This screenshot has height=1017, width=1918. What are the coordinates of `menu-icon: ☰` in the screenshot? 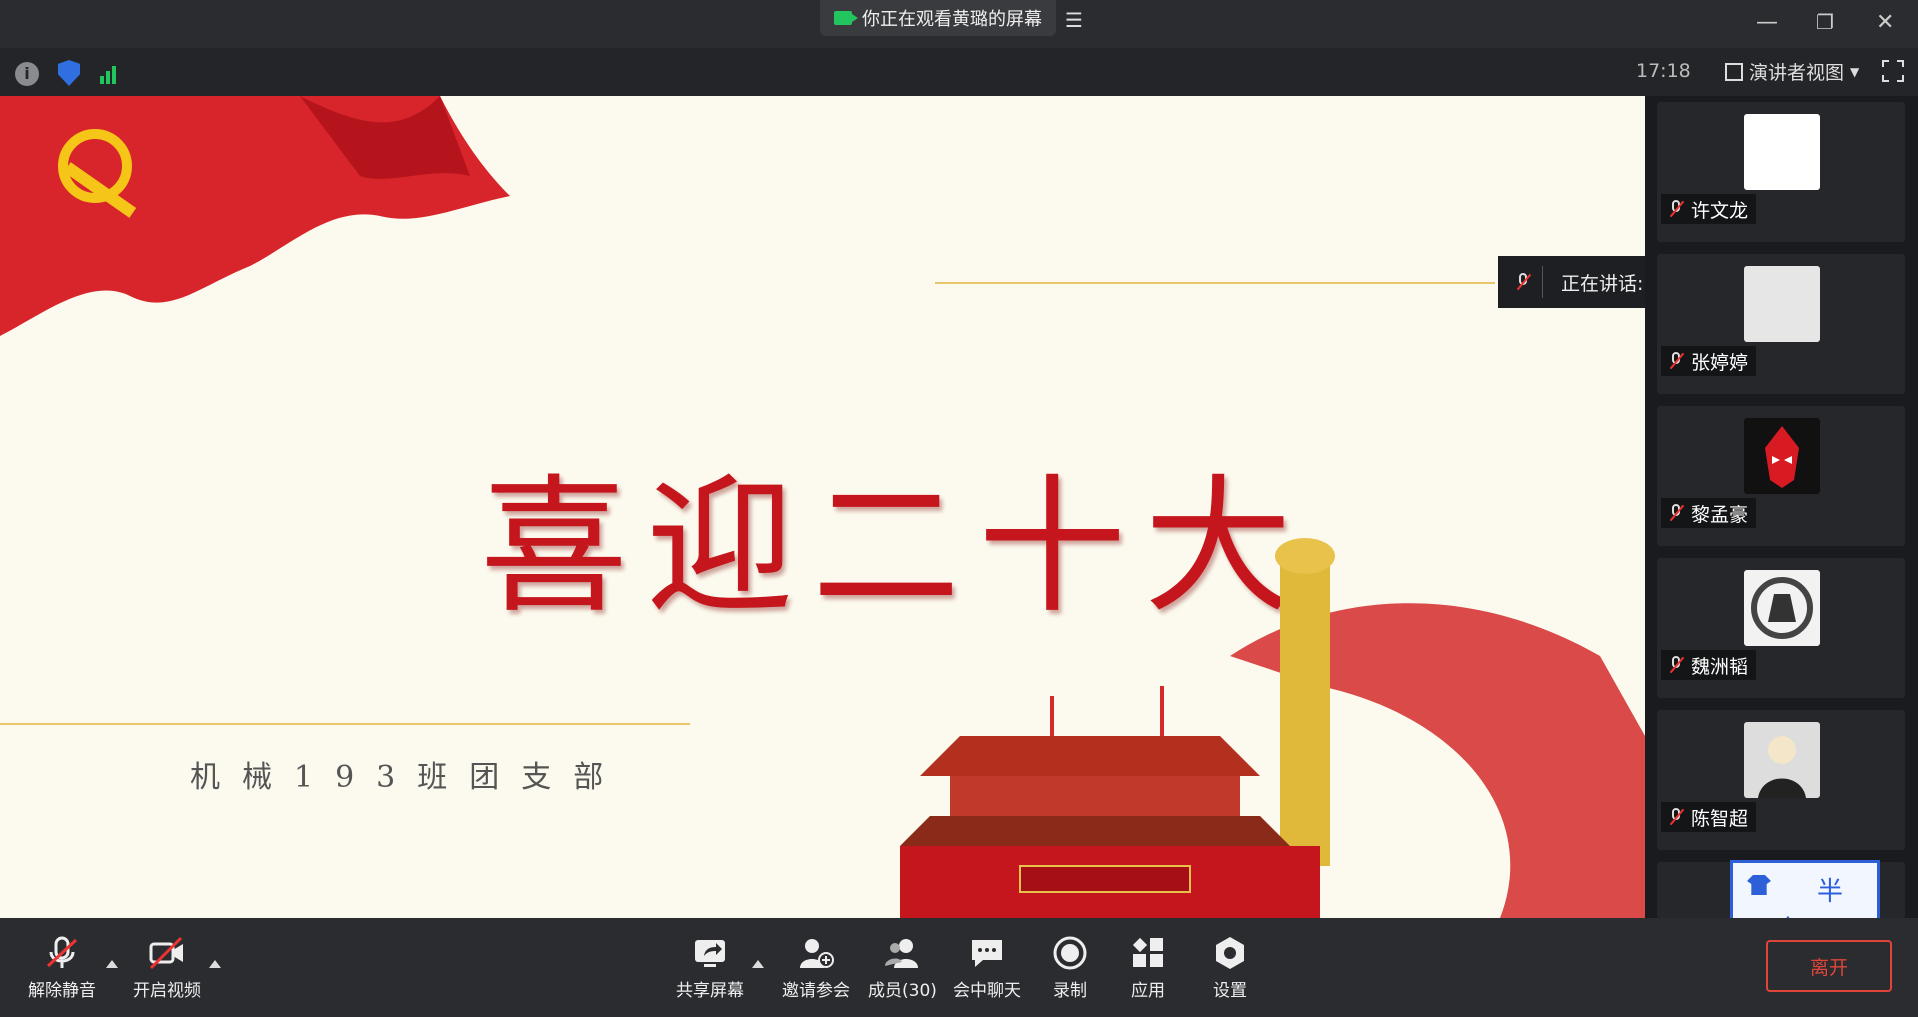 It's located at (1074, 20).